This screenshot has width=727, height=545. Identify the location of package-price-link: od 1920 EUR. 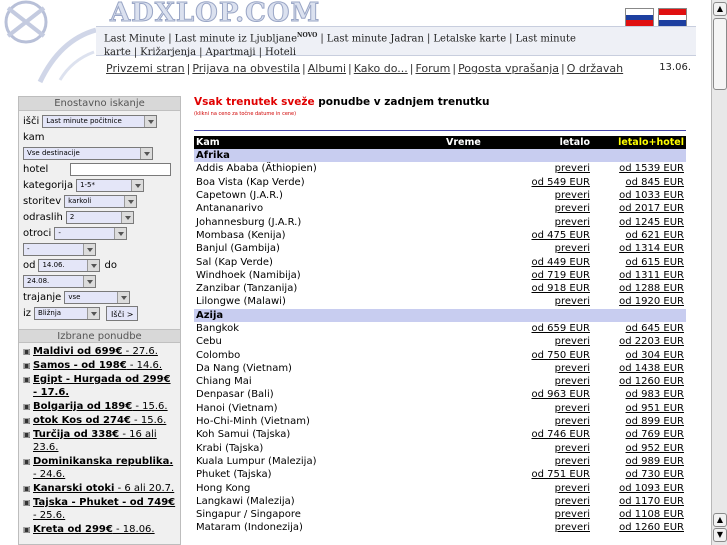
(651, 301).